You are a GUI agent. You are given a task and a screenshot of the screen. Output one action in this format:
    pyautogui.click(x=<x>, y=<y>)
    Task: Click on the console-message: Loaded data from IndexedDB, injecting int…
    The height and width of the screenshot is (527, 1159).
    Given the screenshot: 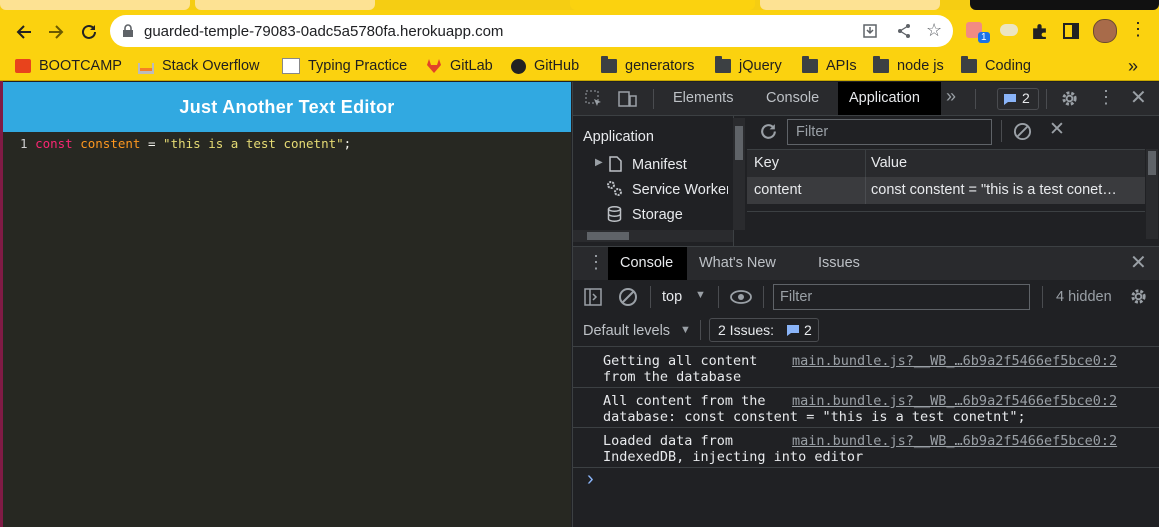 What is the action you would take?
    pyautogui.click(x=866, y=448)
    